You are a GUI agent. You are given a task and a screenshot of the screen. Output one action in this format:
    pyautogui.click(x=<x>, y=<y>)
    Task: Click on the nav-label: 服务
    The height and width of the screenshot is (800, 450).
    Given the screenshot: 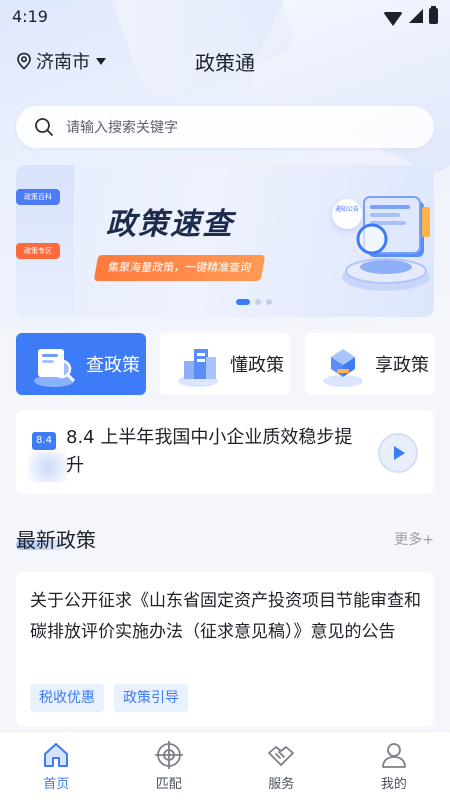 What is the action you would take?
    pyautogui.click(x=281, y=784)
    